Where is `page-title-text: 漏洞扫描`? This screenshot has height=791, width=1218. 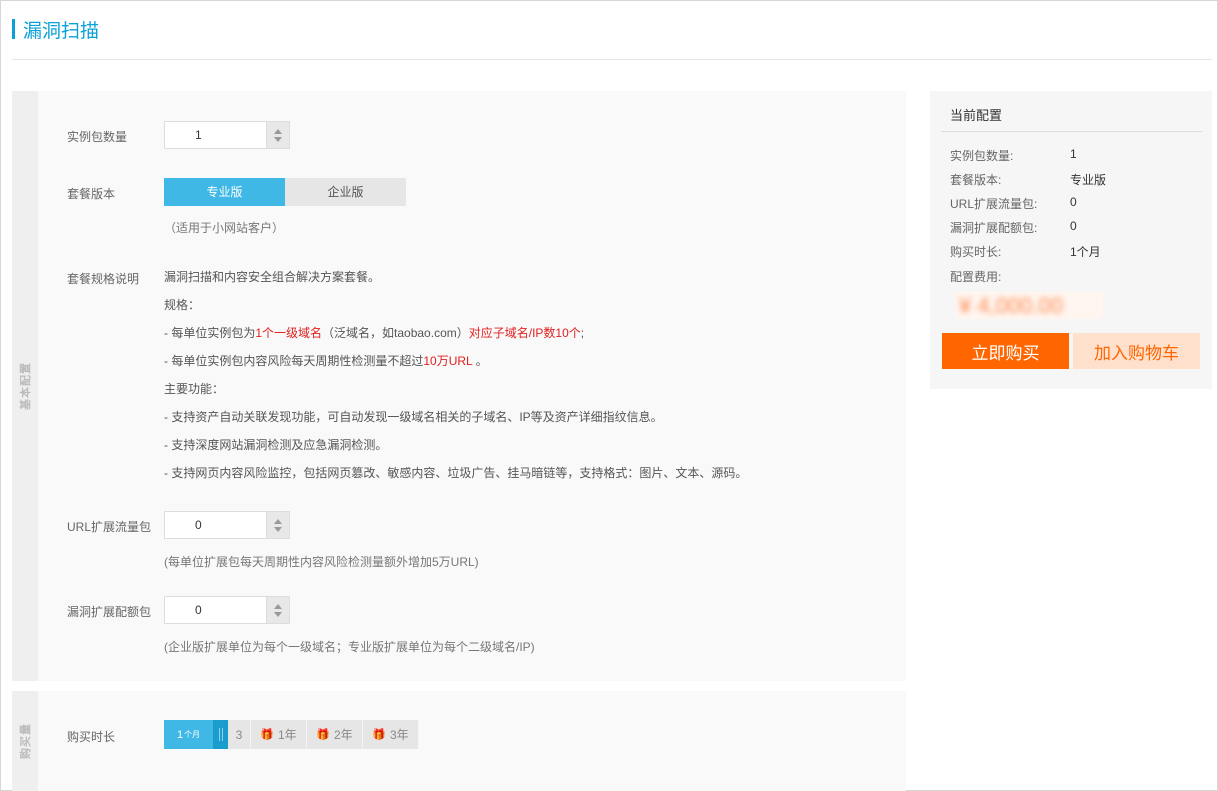
page-title-text: 漏洞扫描 is located at coordinates (61, 31).